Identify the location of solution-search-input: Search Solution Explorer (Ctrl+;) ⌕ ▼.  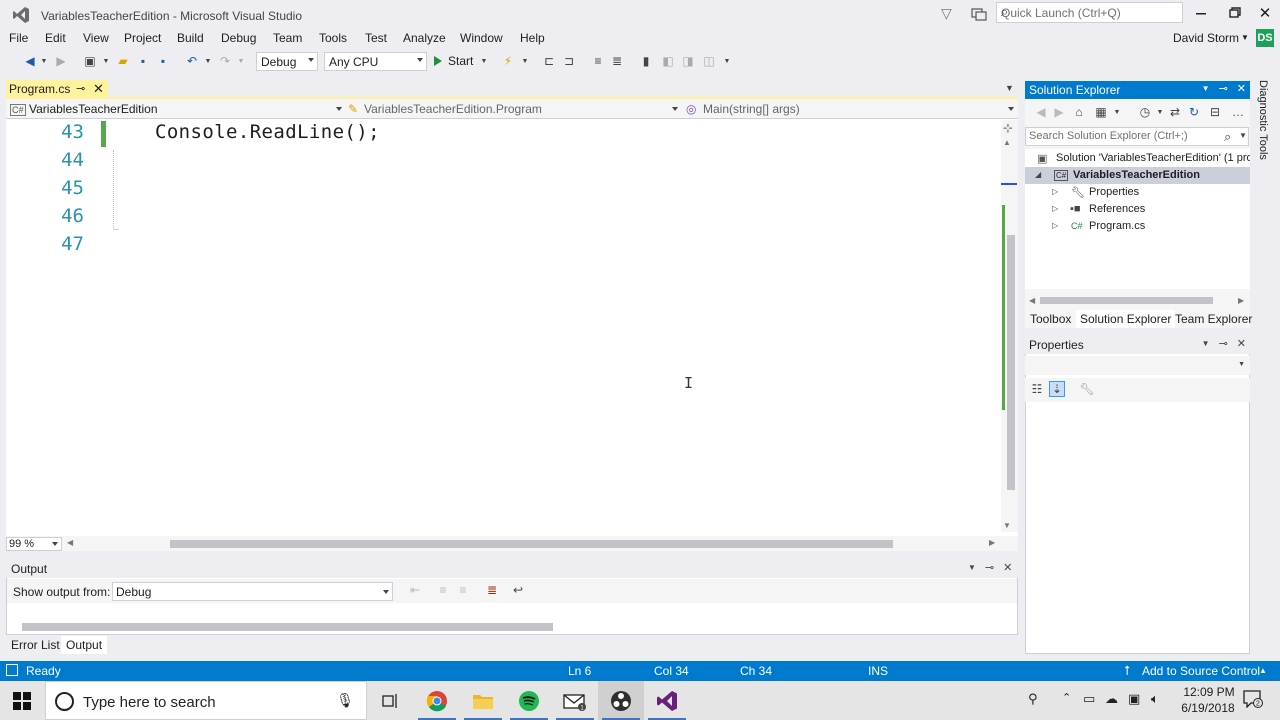
(1137, 136).